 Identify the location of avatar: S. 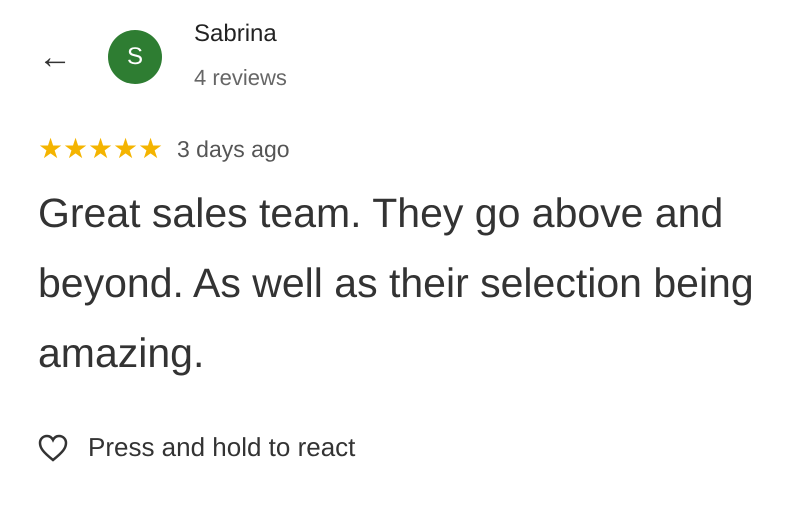
(135, 57).